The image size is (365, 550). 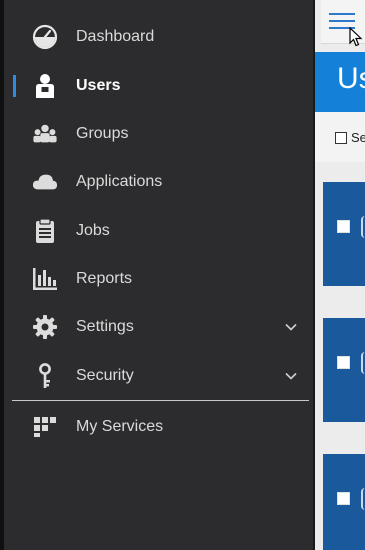 What do you see at coordinates (45, 37) in the screenshot?
I see `dashboard-icon` at bounding box center [45, 37].